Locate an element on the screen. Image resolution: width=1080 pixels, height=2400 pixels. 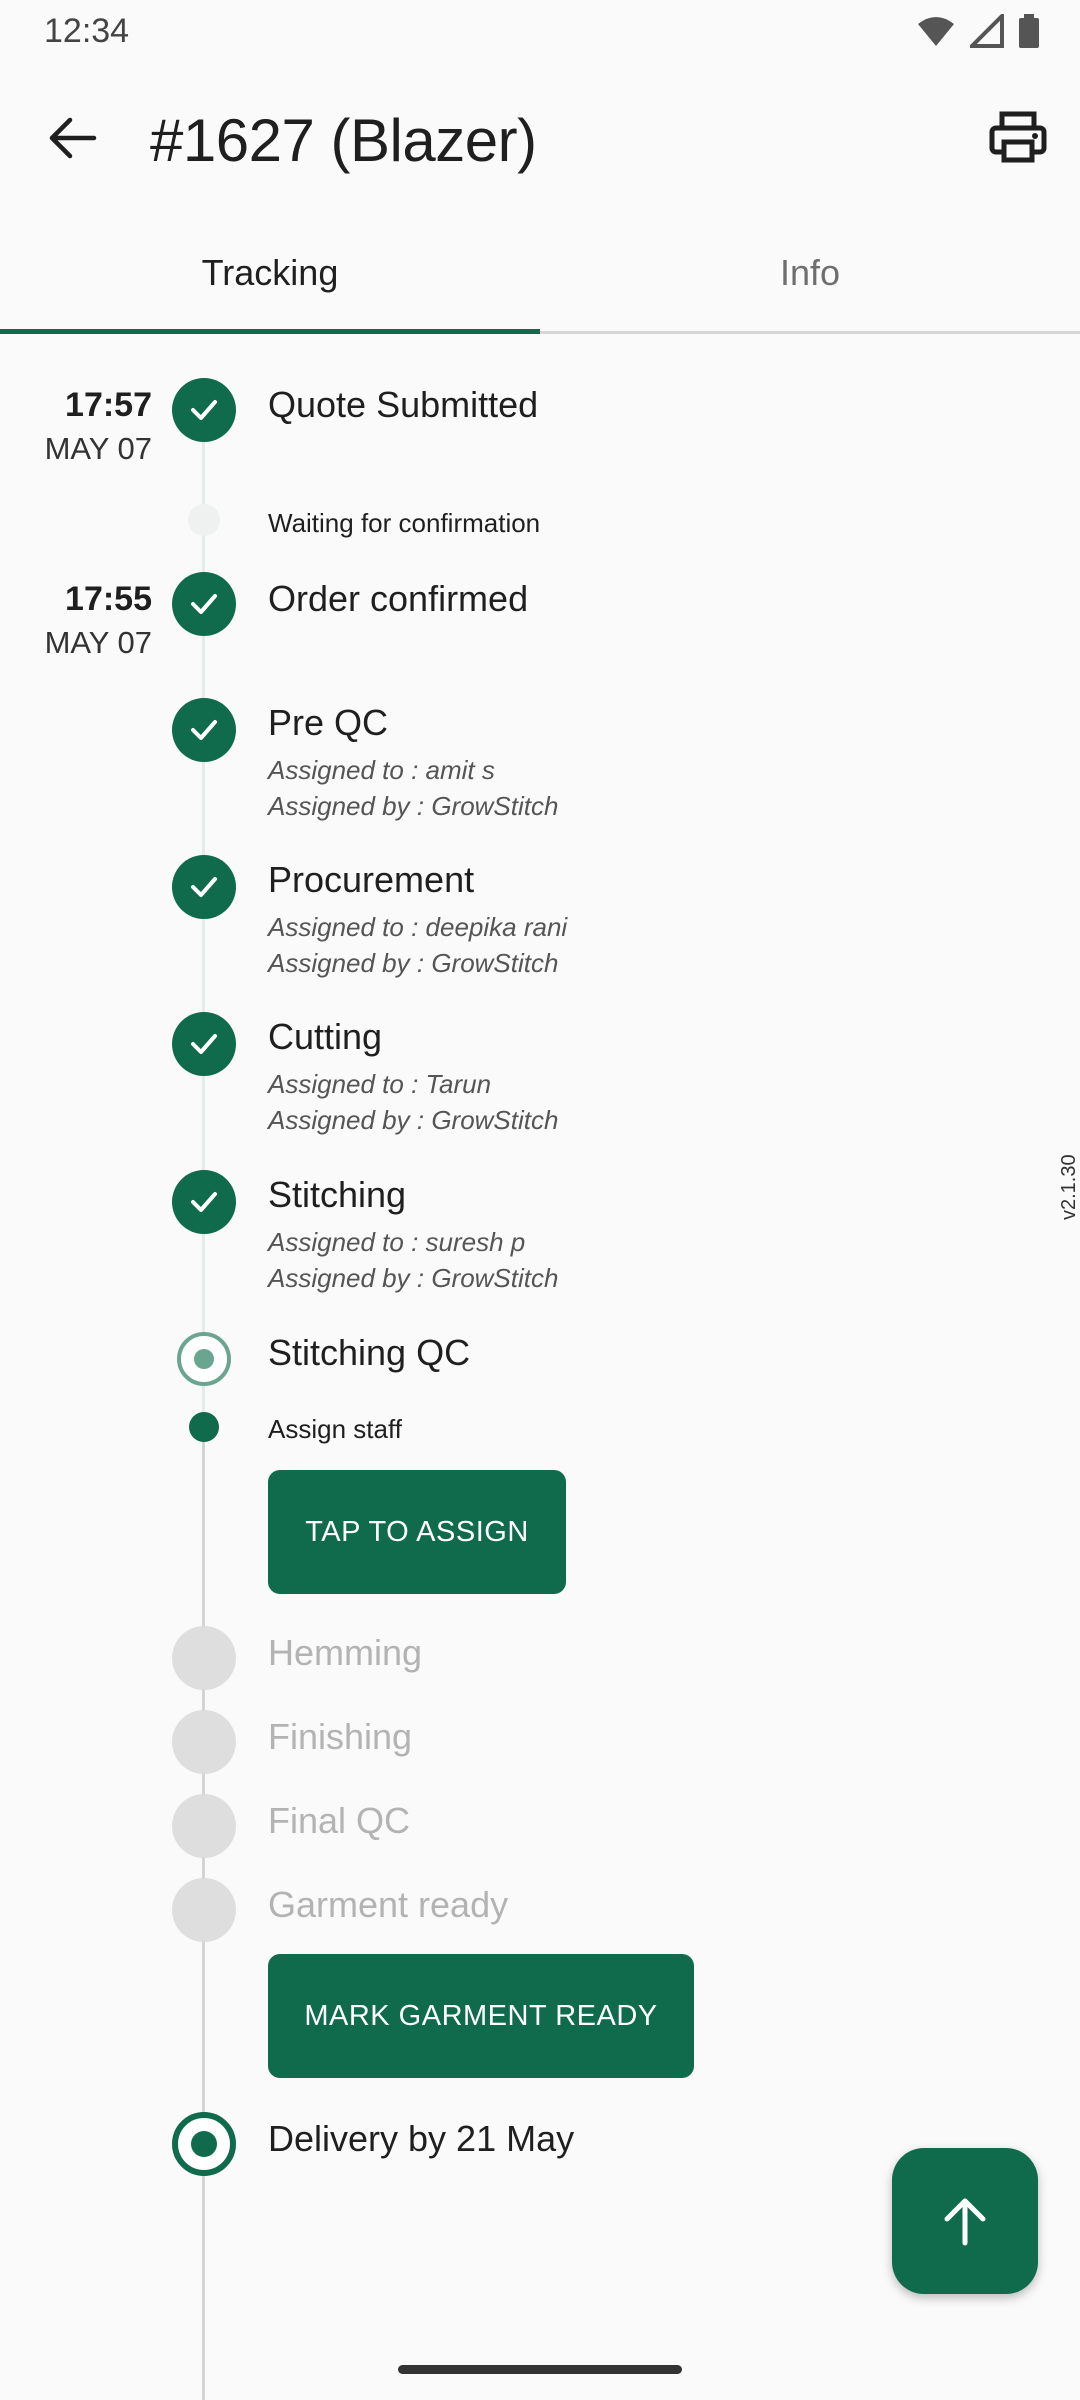
tab-info: Info is located at coordinates (810, 273).